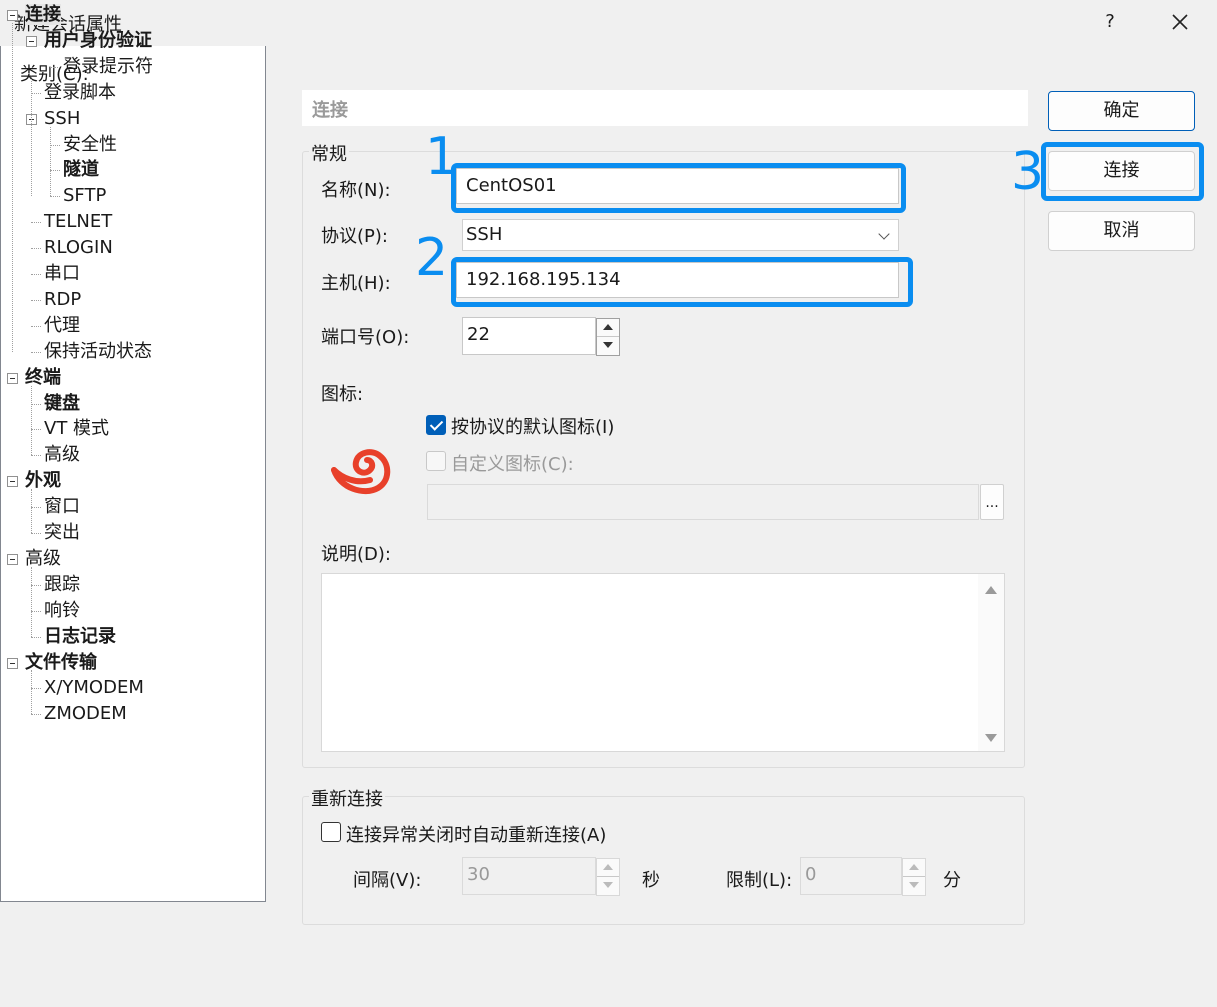 This screenshot has height=1007, width=1217. Describe the element at coordinates (361, 472) in the screenshot. I see `spiral-logo-icon` at that location.